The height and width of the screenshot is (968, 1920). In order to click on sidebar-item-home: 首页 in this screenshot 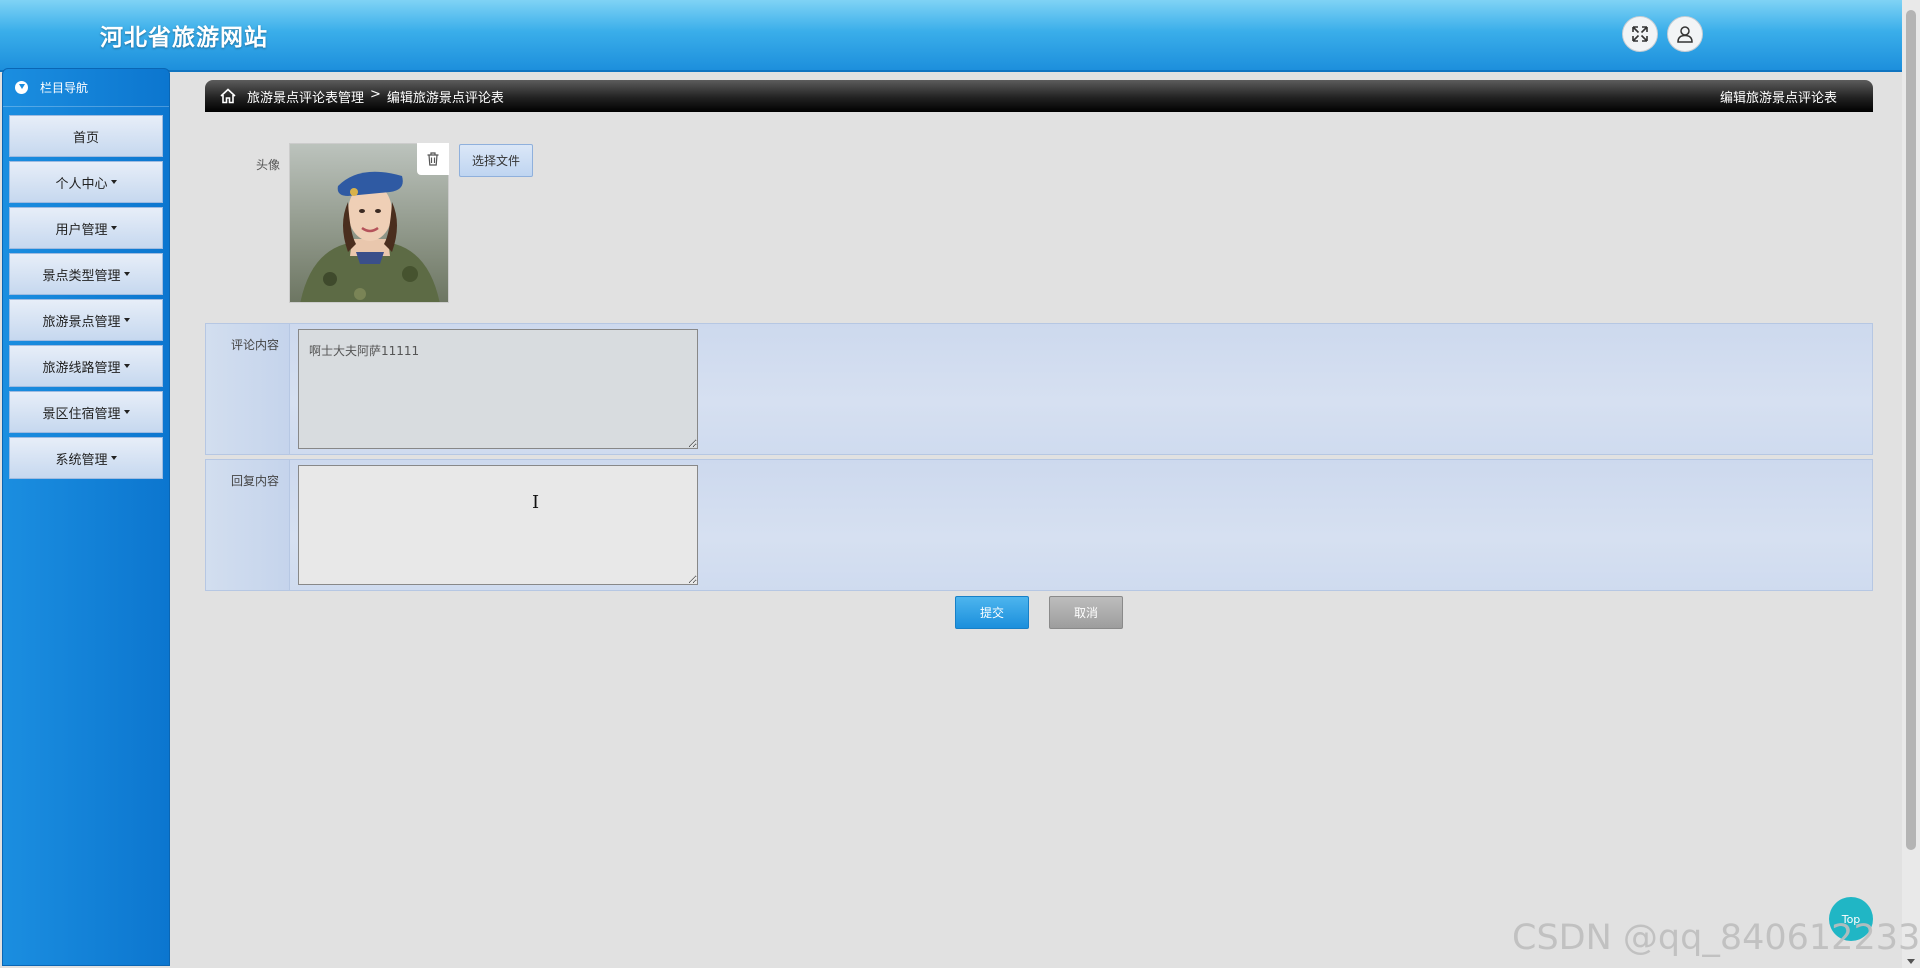, I will do `click(86, 136)`.